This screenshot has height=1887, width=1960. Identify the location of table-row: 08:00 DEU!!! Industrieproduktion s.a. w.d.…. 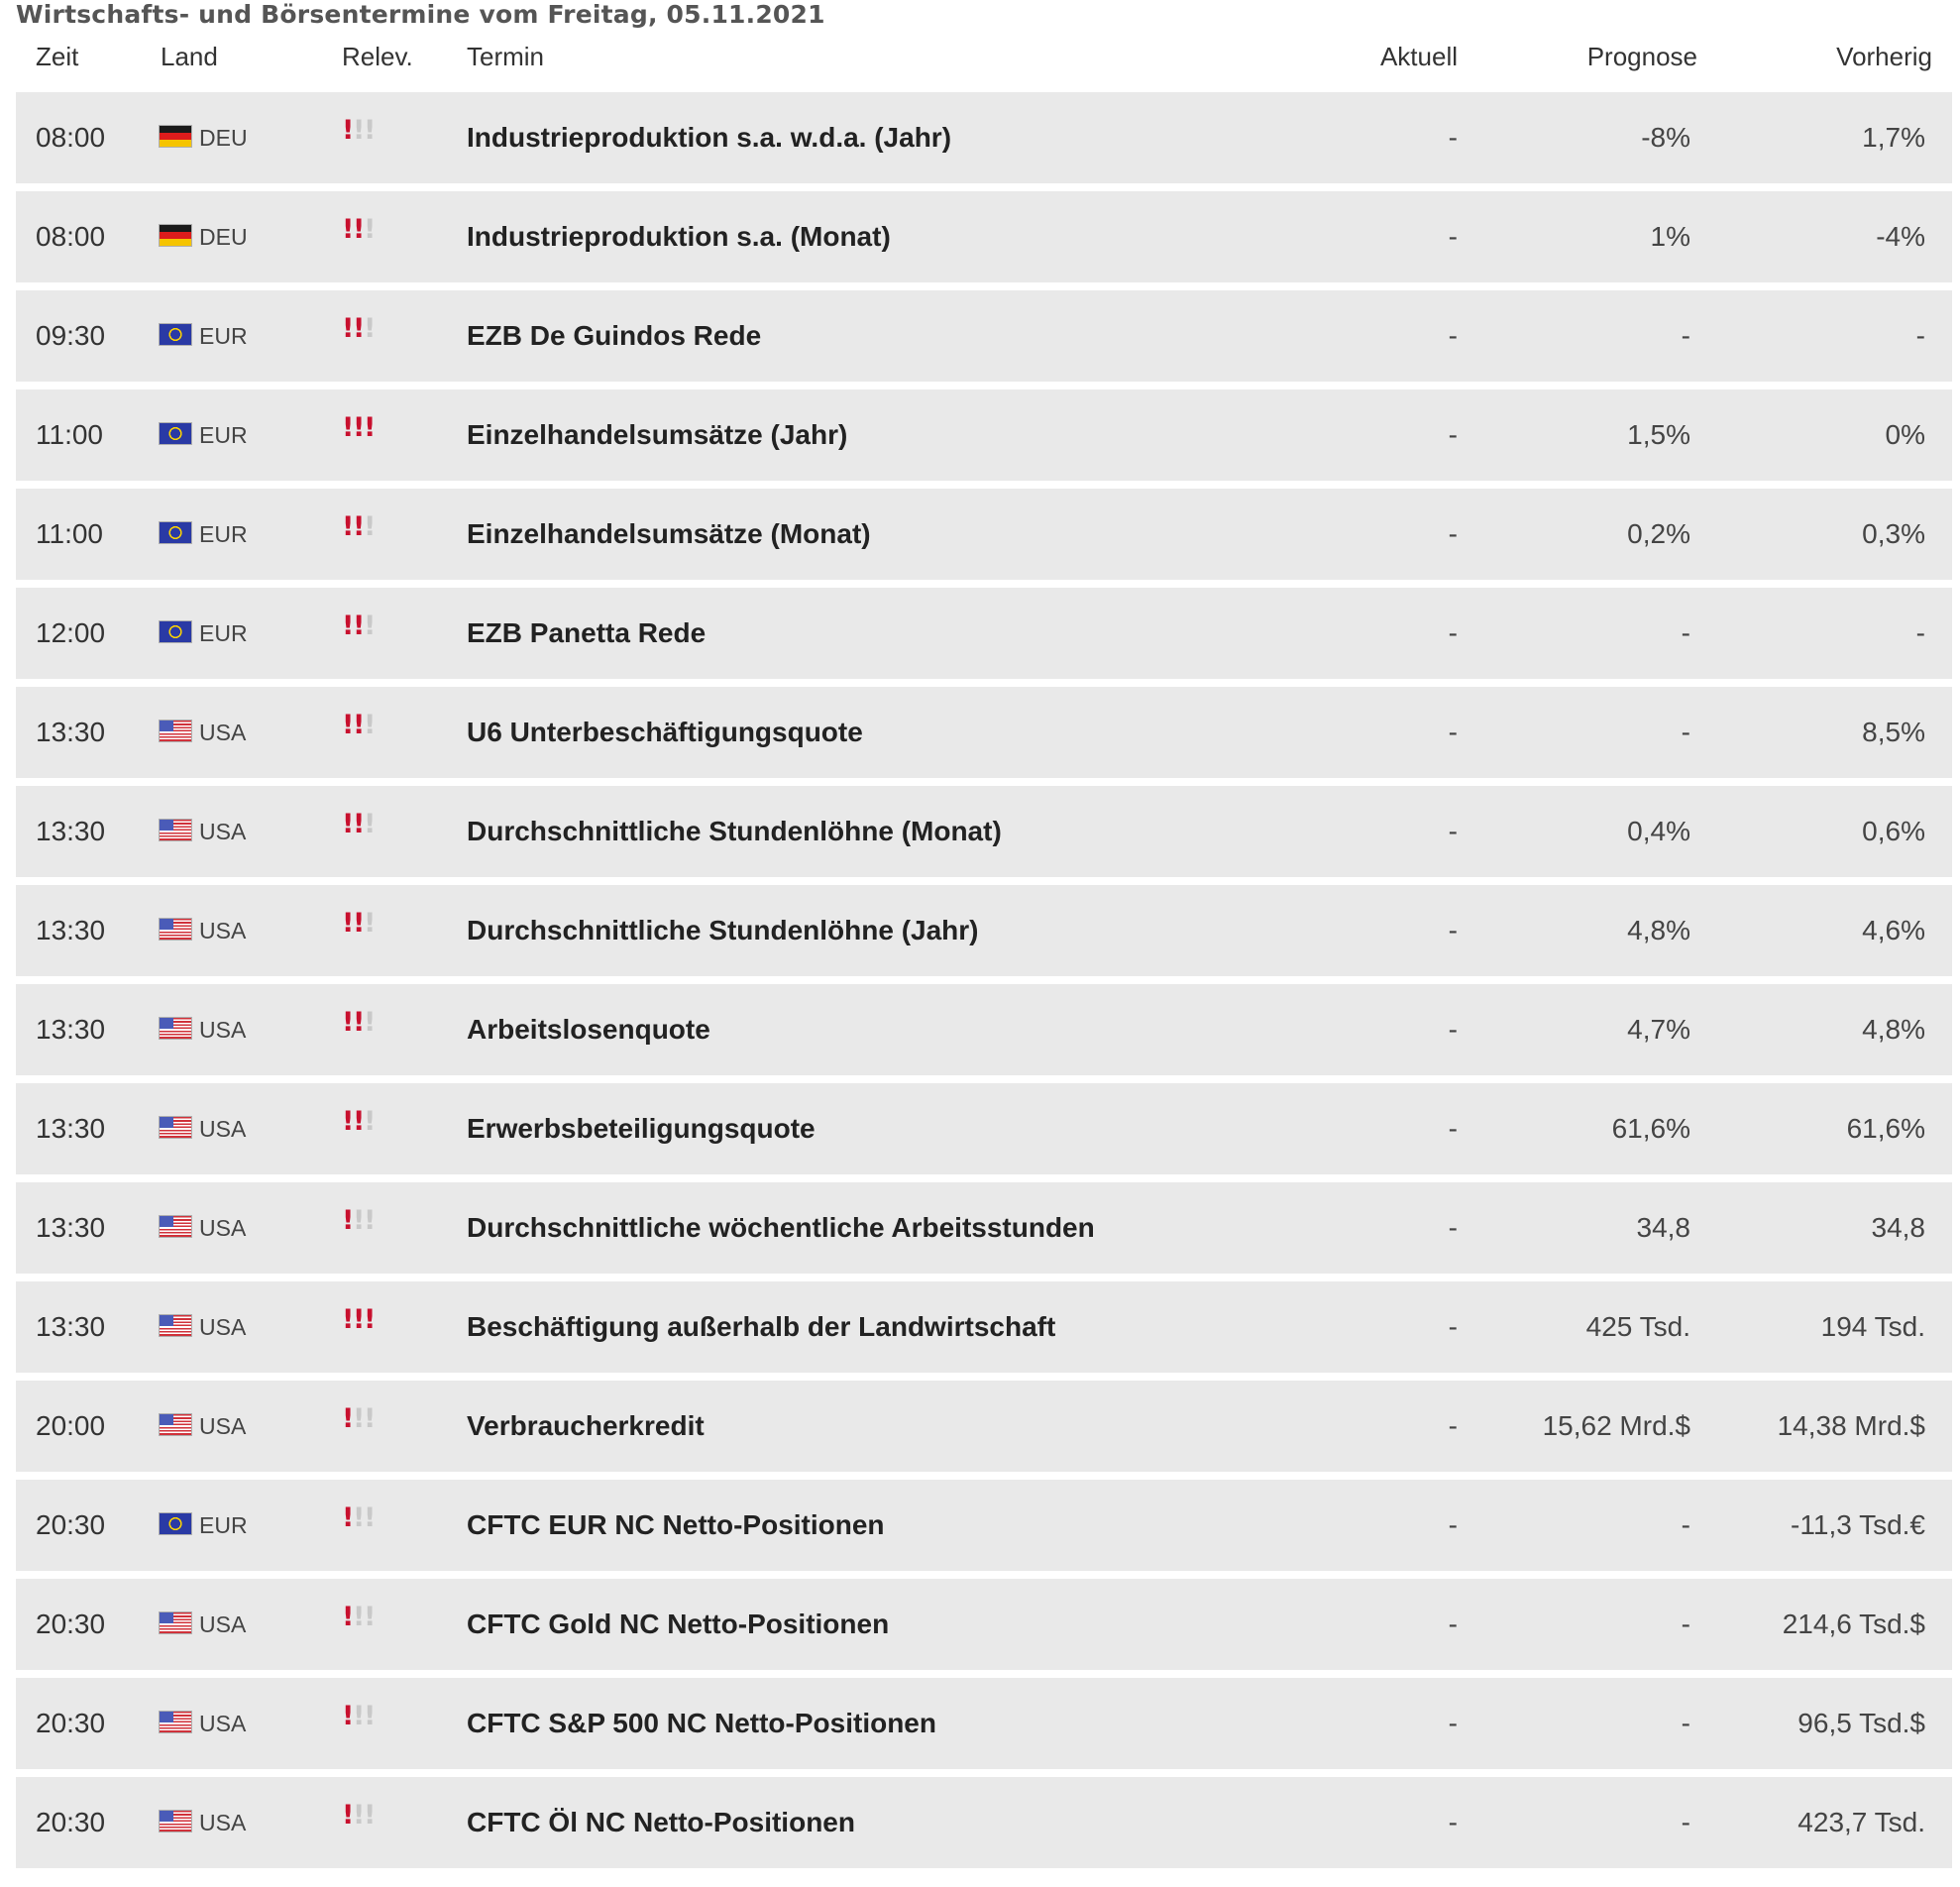
(984, 137).